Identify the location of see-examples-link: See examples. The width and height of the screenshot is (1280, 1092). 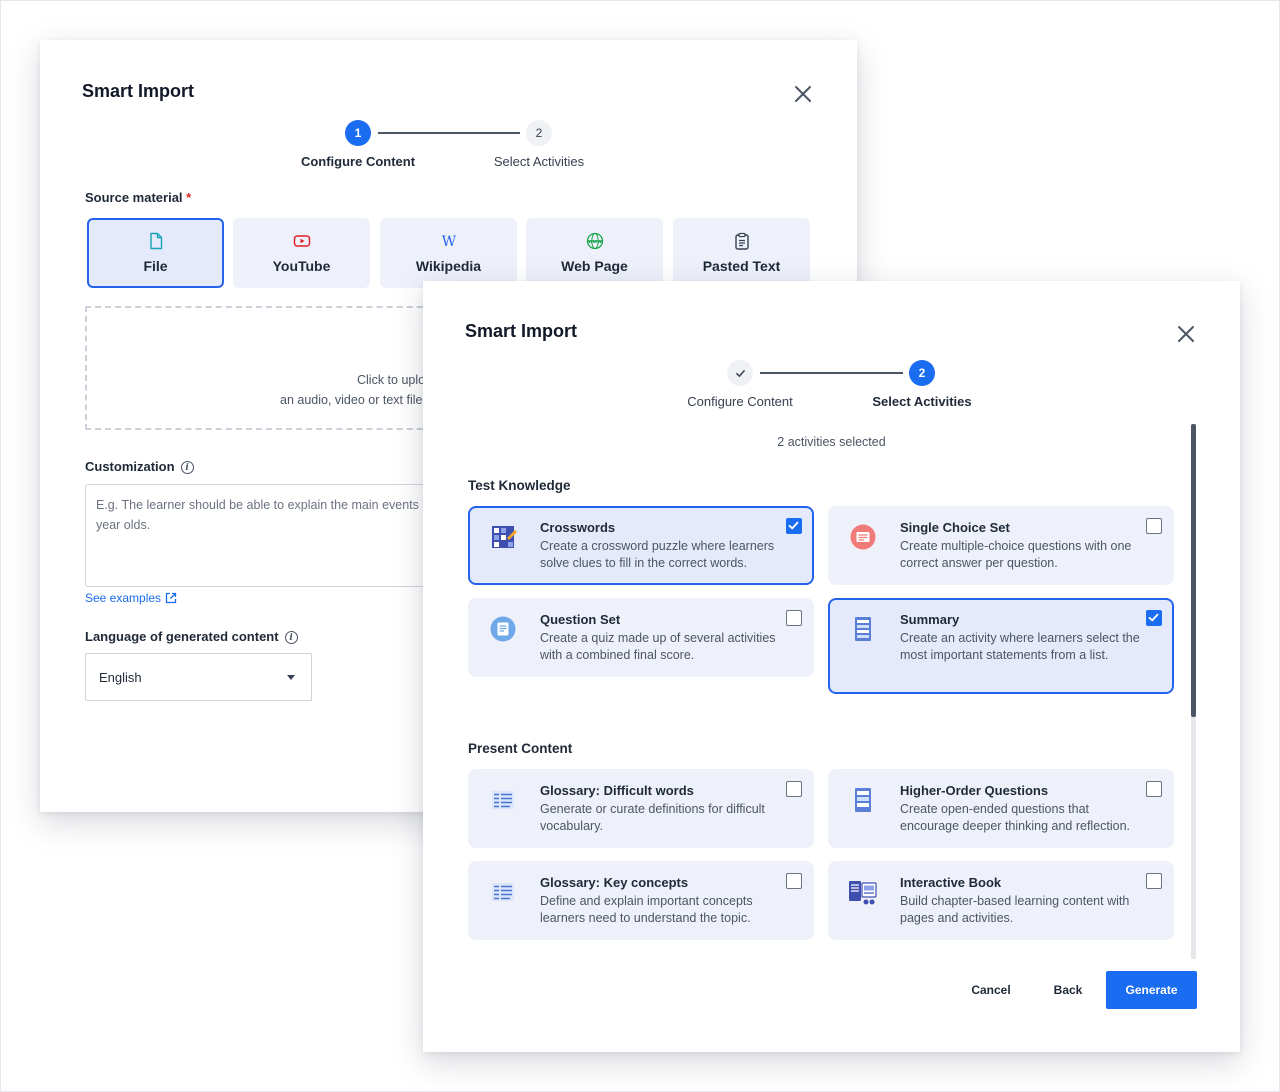
(131, 598).